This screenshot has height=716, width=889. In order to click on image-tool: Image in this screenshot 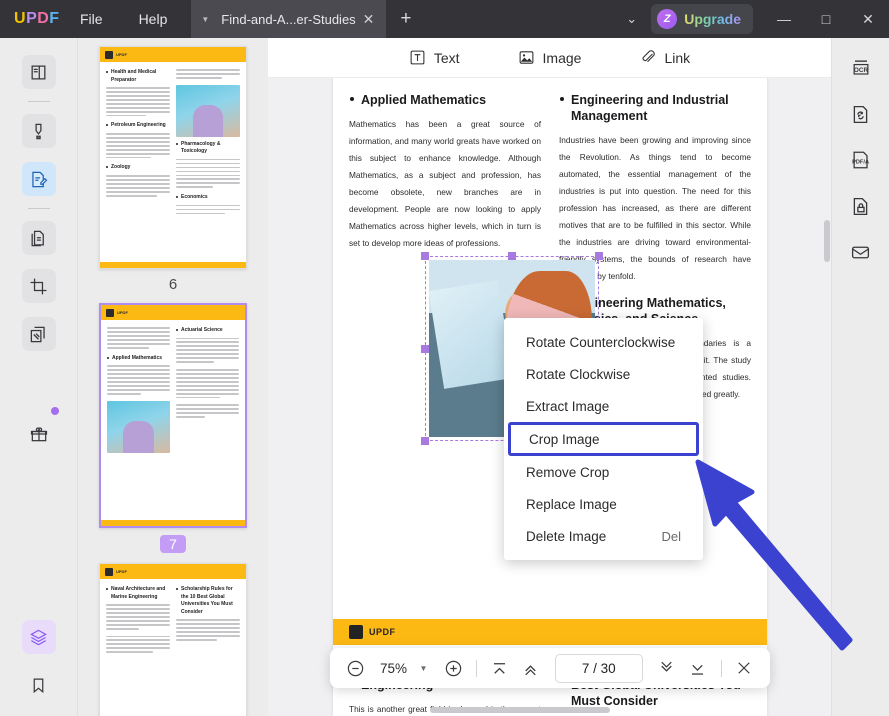, I will do `click(550, 57)`.